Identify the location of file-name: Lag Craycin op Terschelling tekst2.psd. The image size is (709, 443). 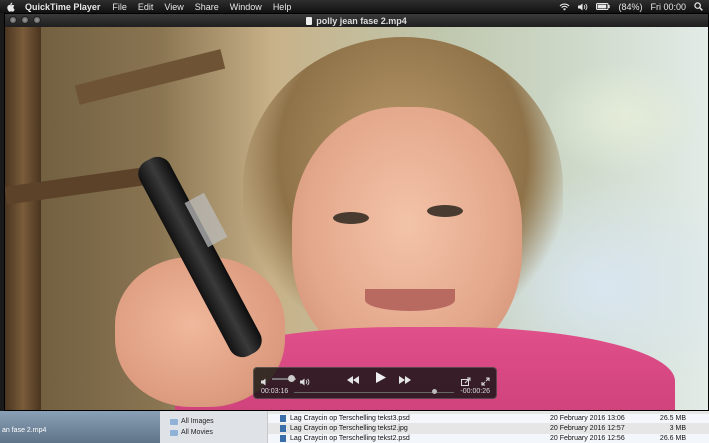
(350, 438).